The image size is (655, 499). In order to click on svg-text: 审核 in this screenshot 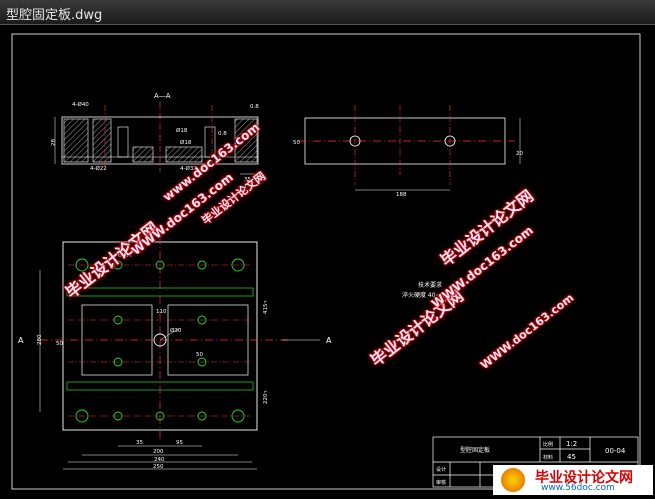, I will do `click(441, 482)`.